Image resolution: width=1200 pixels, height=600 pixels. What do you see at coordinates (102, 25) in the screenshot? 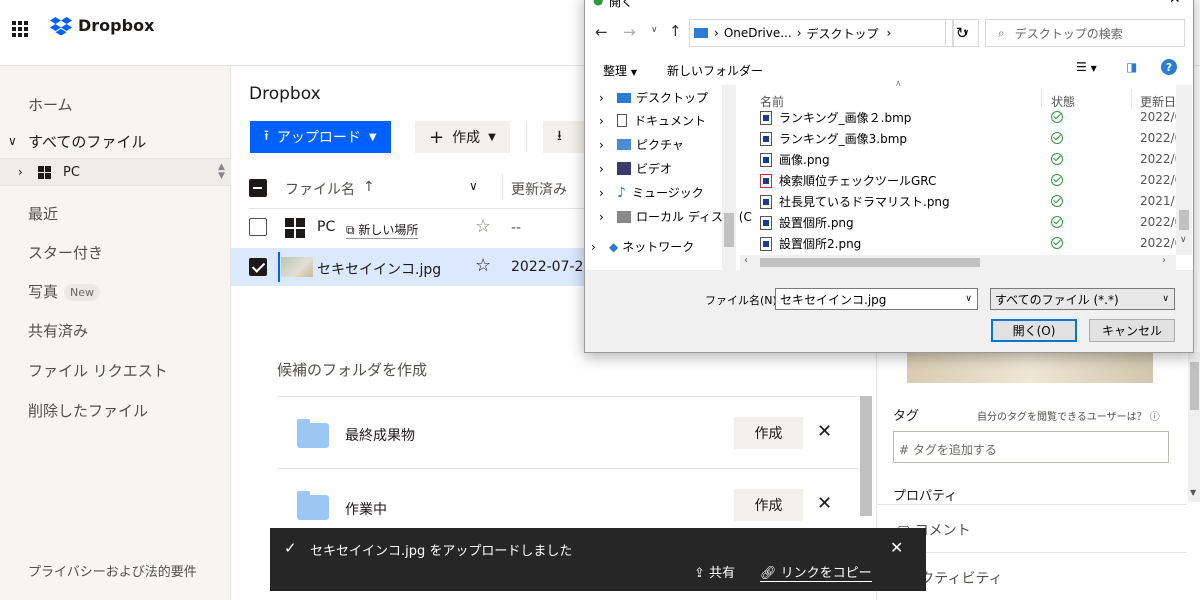
I see `dropbox-logo: Dropbox` at bounding box center [102, 25].